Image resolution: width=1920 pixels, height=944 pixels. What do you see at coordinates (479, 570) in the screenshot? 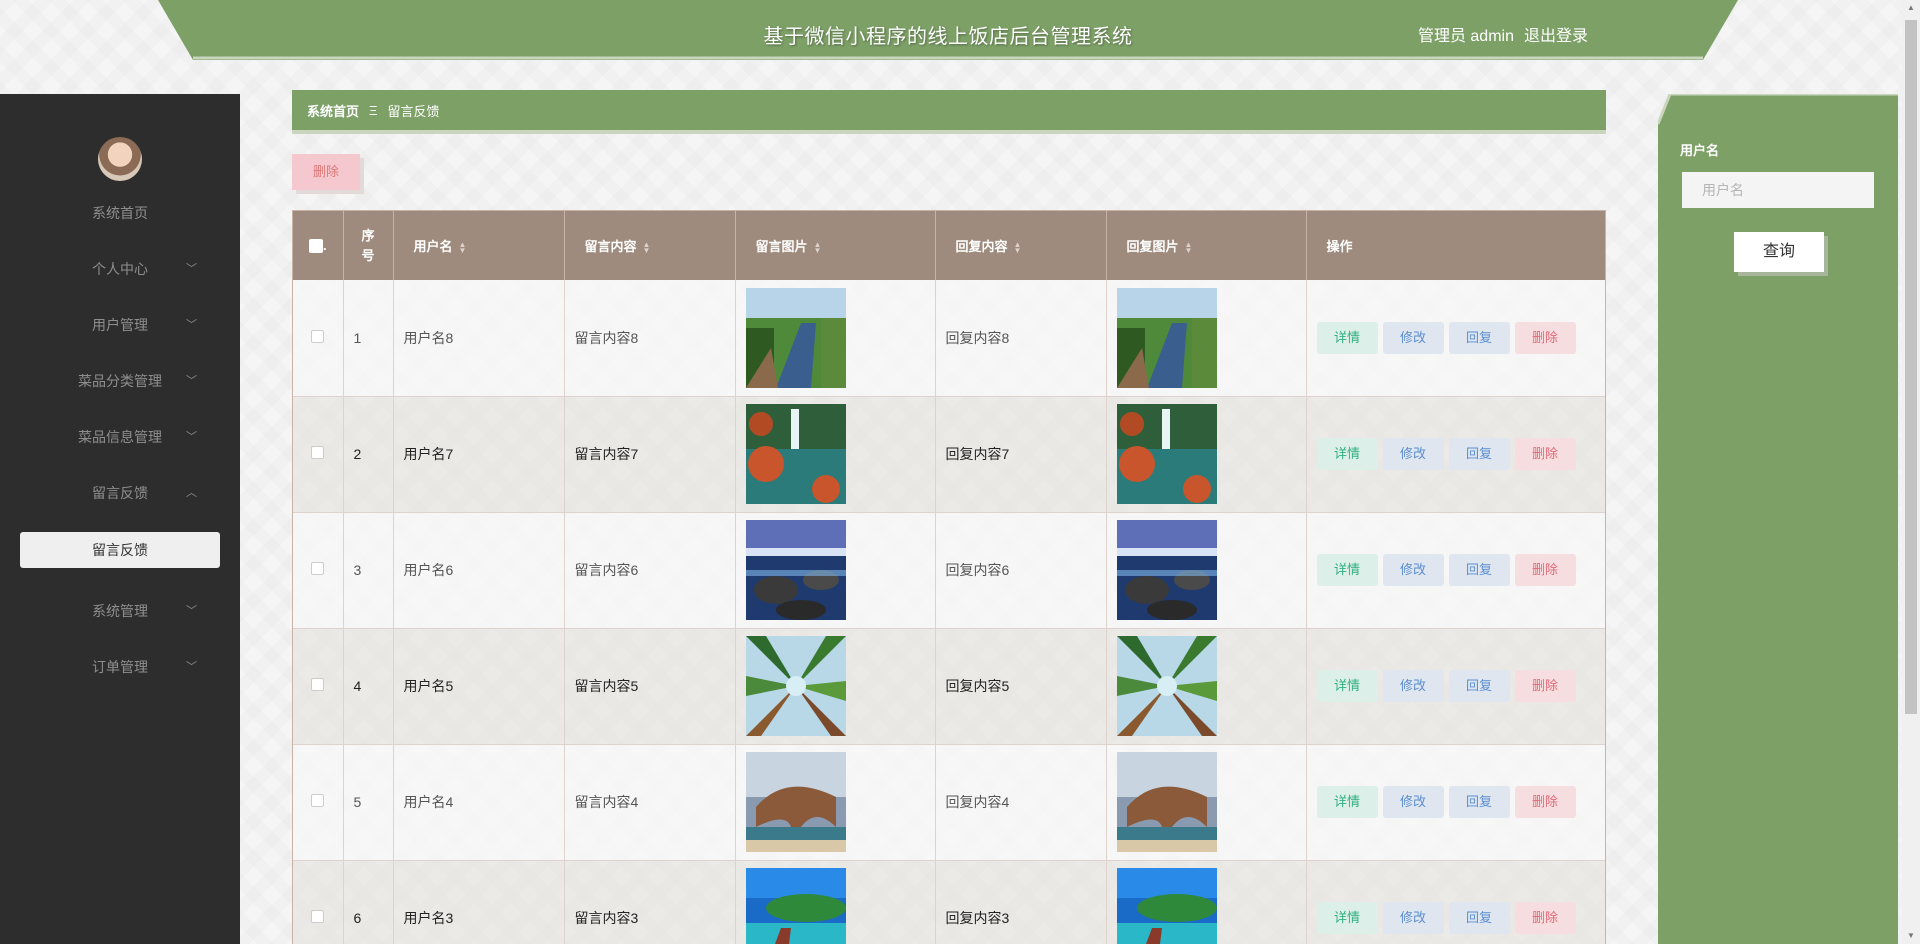
I see `row-username: 用户名6` at bounding box center [479, 570].